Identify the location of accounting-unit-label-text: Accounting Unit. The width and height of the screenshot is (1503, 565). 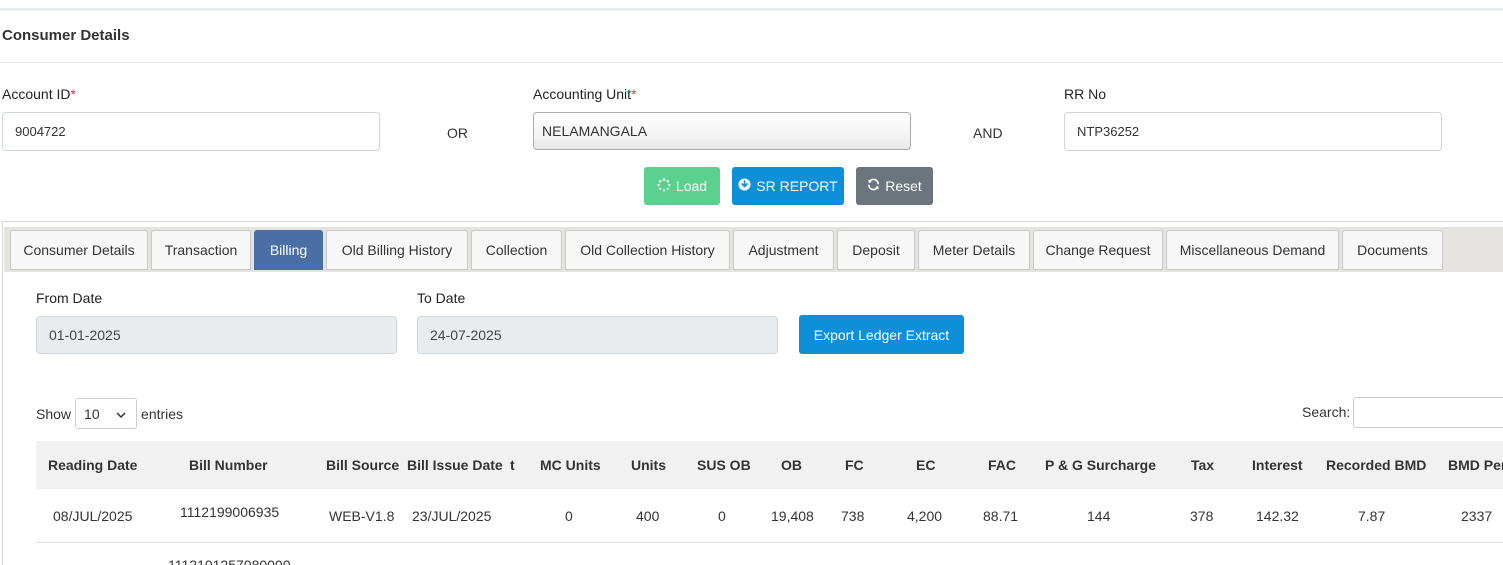
(582, 94).